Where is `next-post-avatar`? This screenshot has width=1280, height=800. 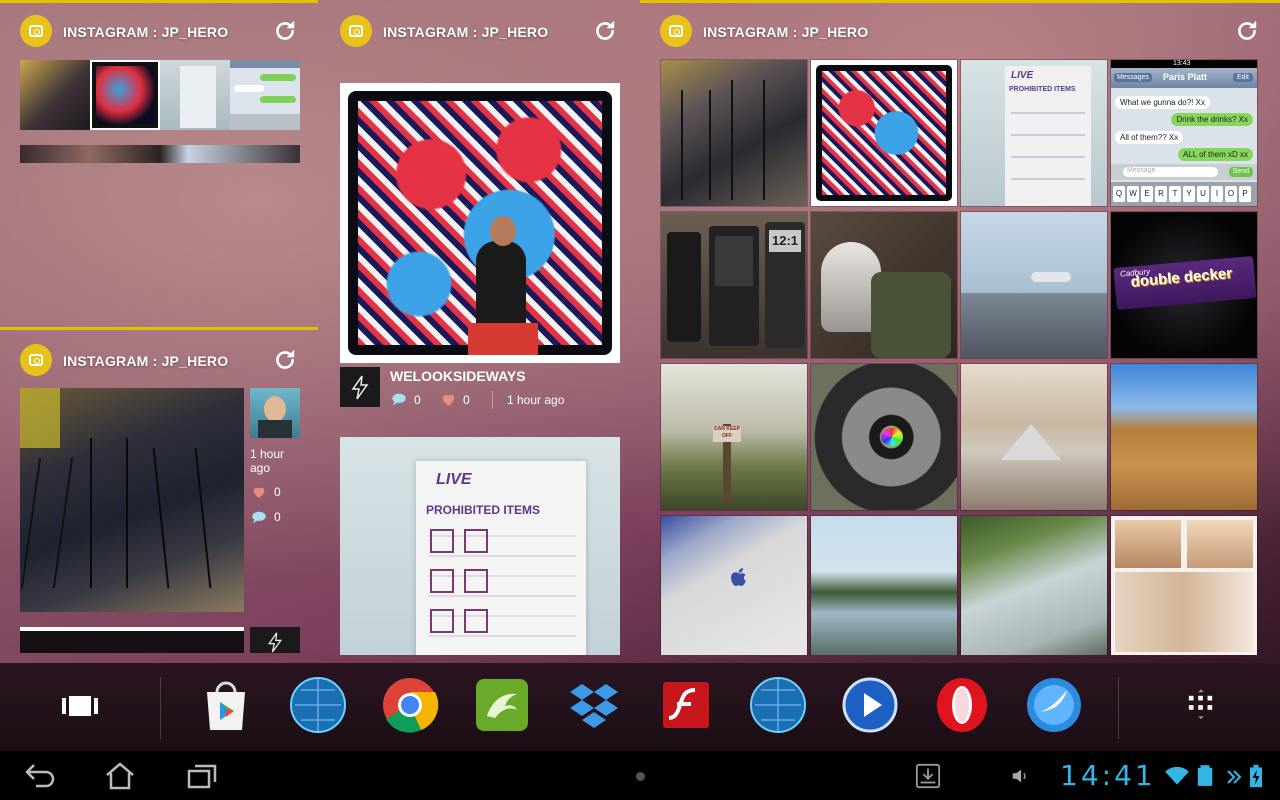
next-post-avatar is located at coordinates (275, 640).